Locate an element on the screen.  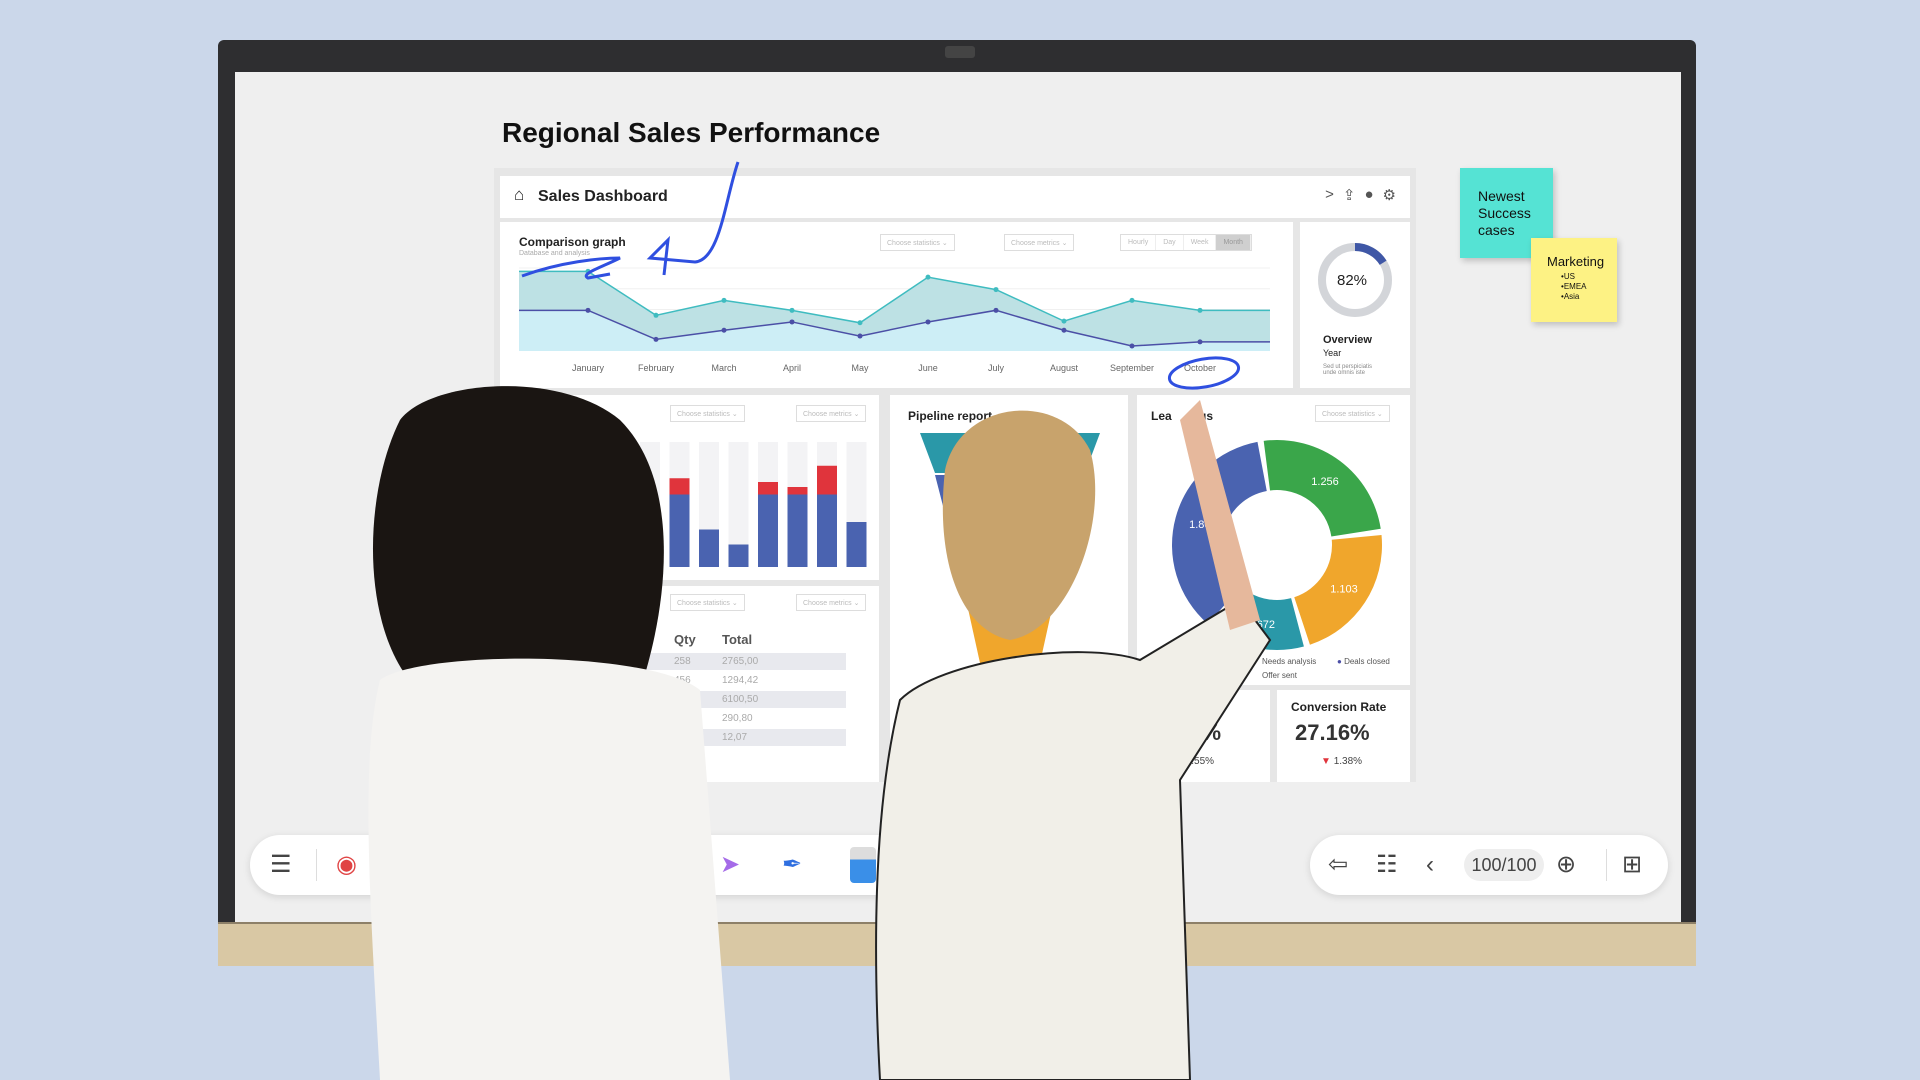
presenter-right-arm is located at coordinates (1220, 515).